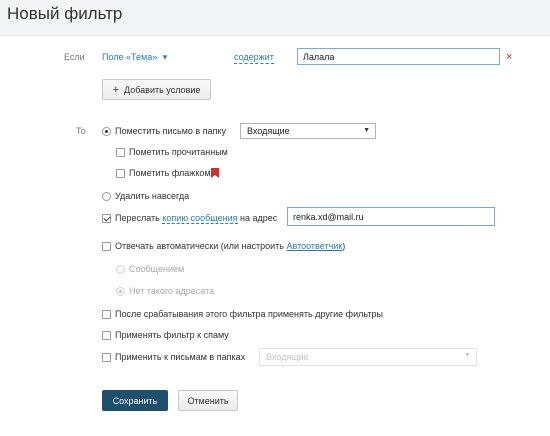 Image resolution: width=550 pixels, height=436 pixels. What do you see at coordinates (106, 218) in the screenshot?
I see `forward-checkbox` at bounding box center [106, 218].